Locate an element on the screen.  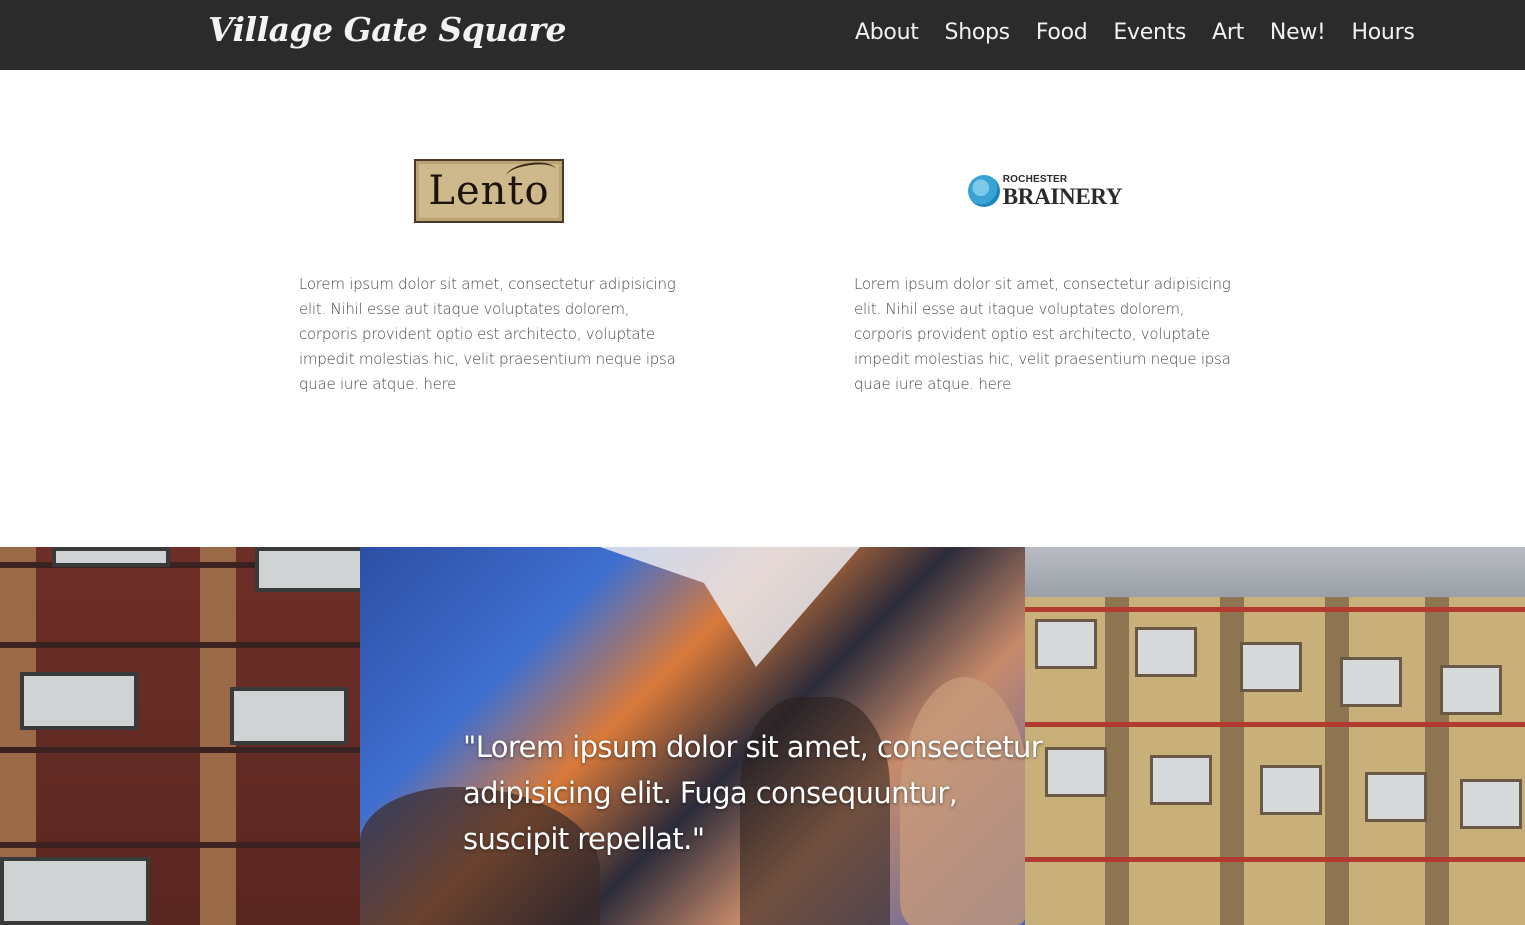
lento-logo: Lento is located at coordinates (489, 191).